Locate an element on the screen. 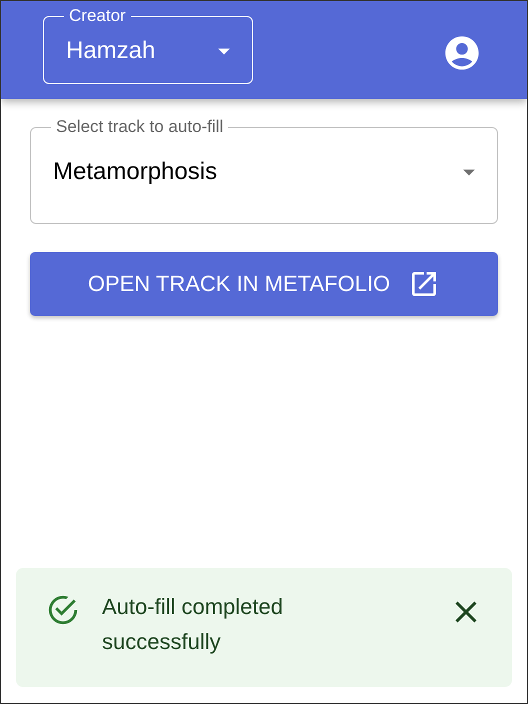 The width and height of the screenshot is (528, 704). field-label: Select track to auto-fill is located at coordinates (140, 126).